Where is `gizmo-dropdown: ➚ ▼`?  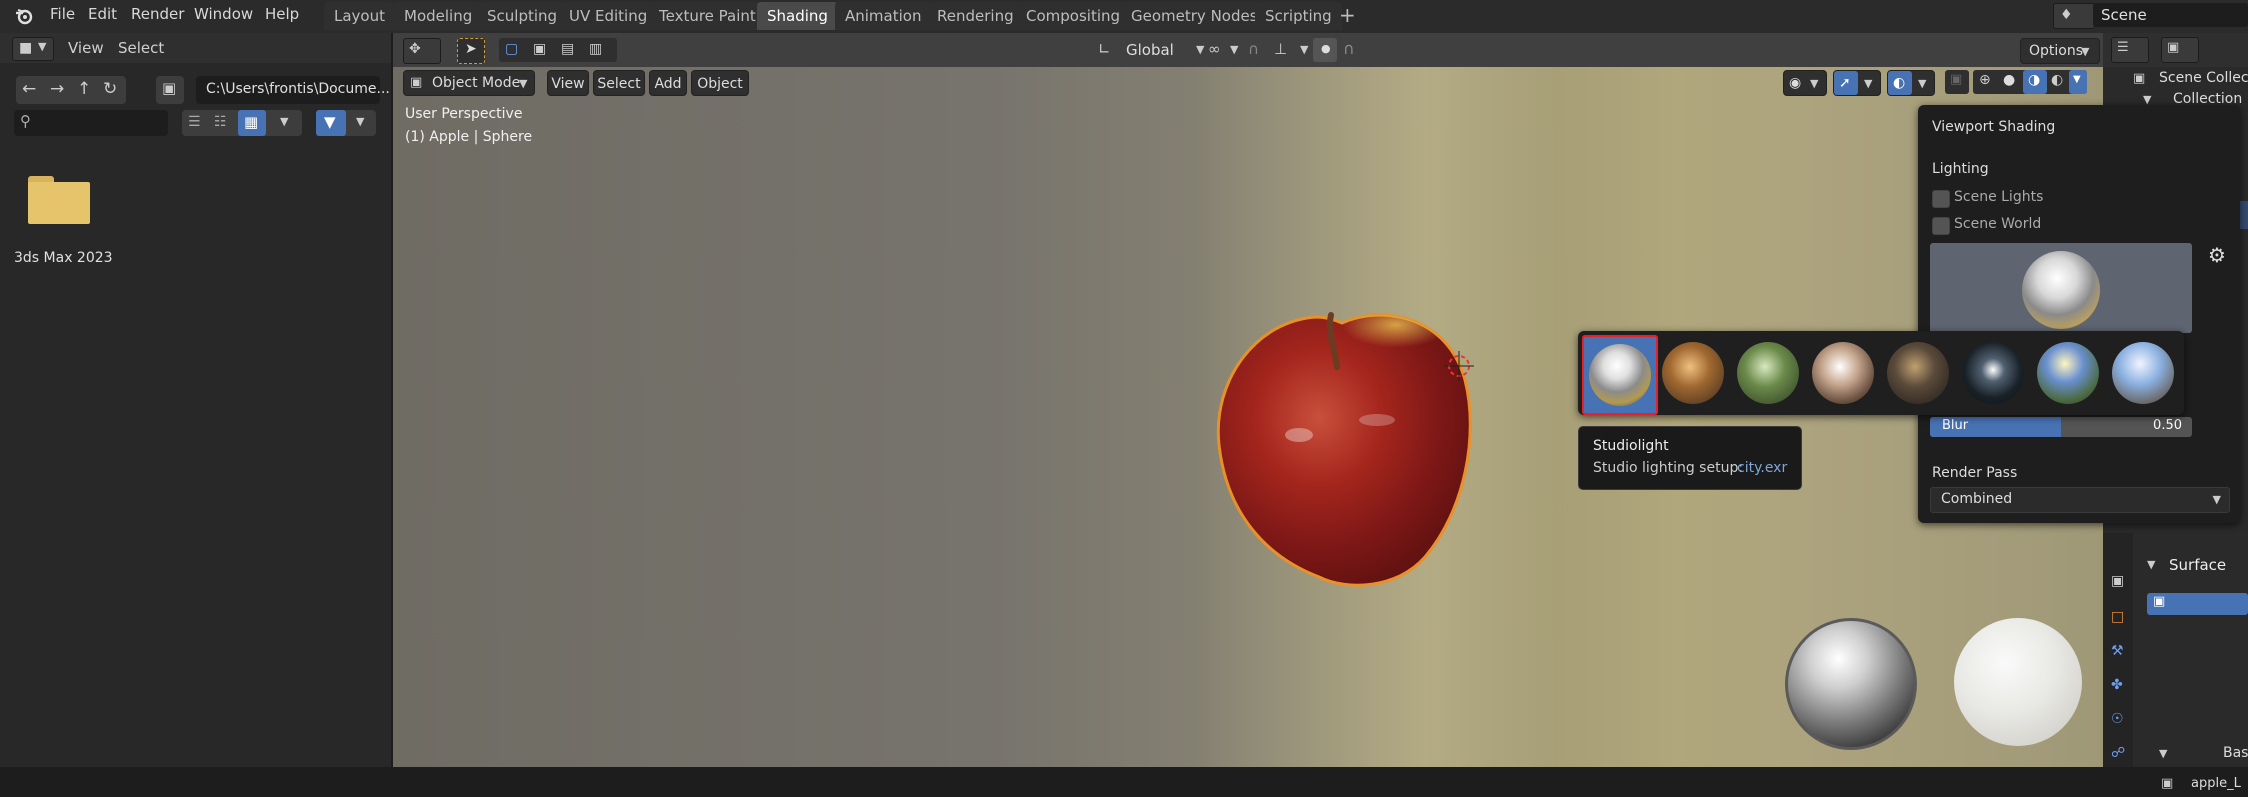
gizmo-dropdown: ➚ ▼ is located at coordinates (1857, 83).